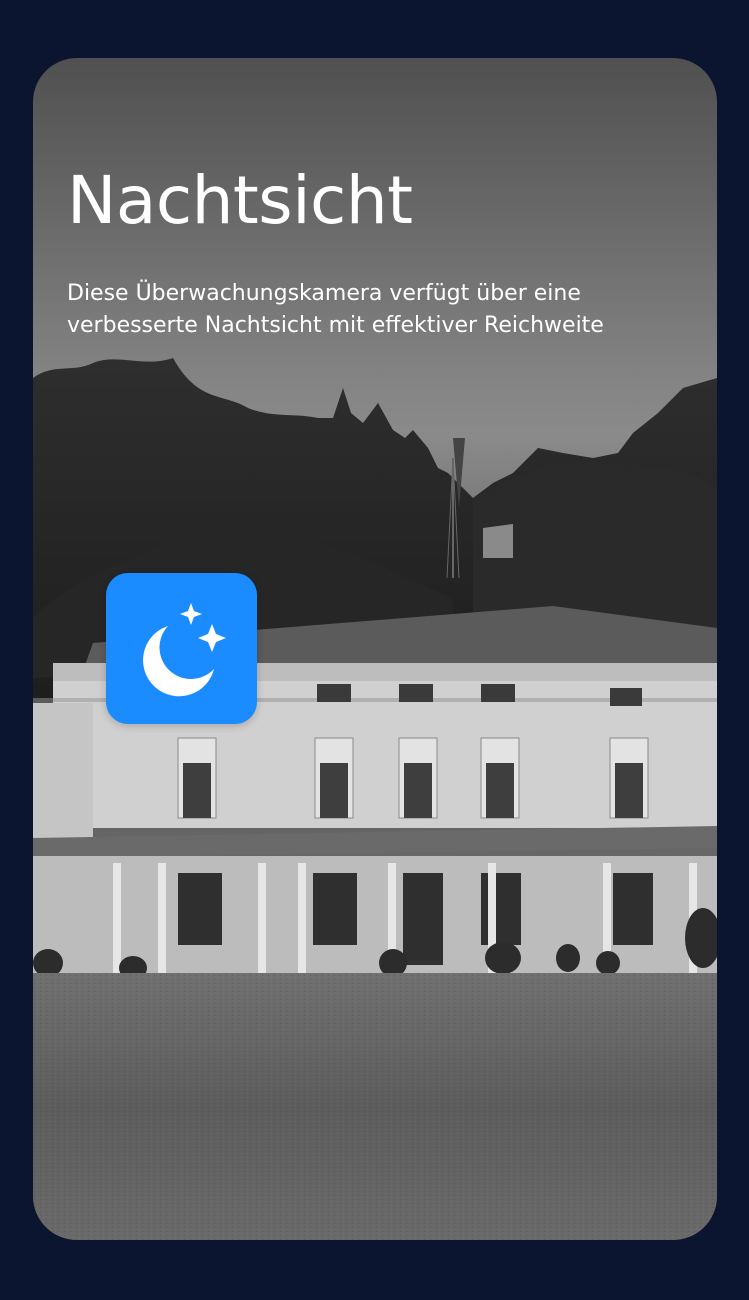  I want to click on moon-stars-icon, so click(184, 650).